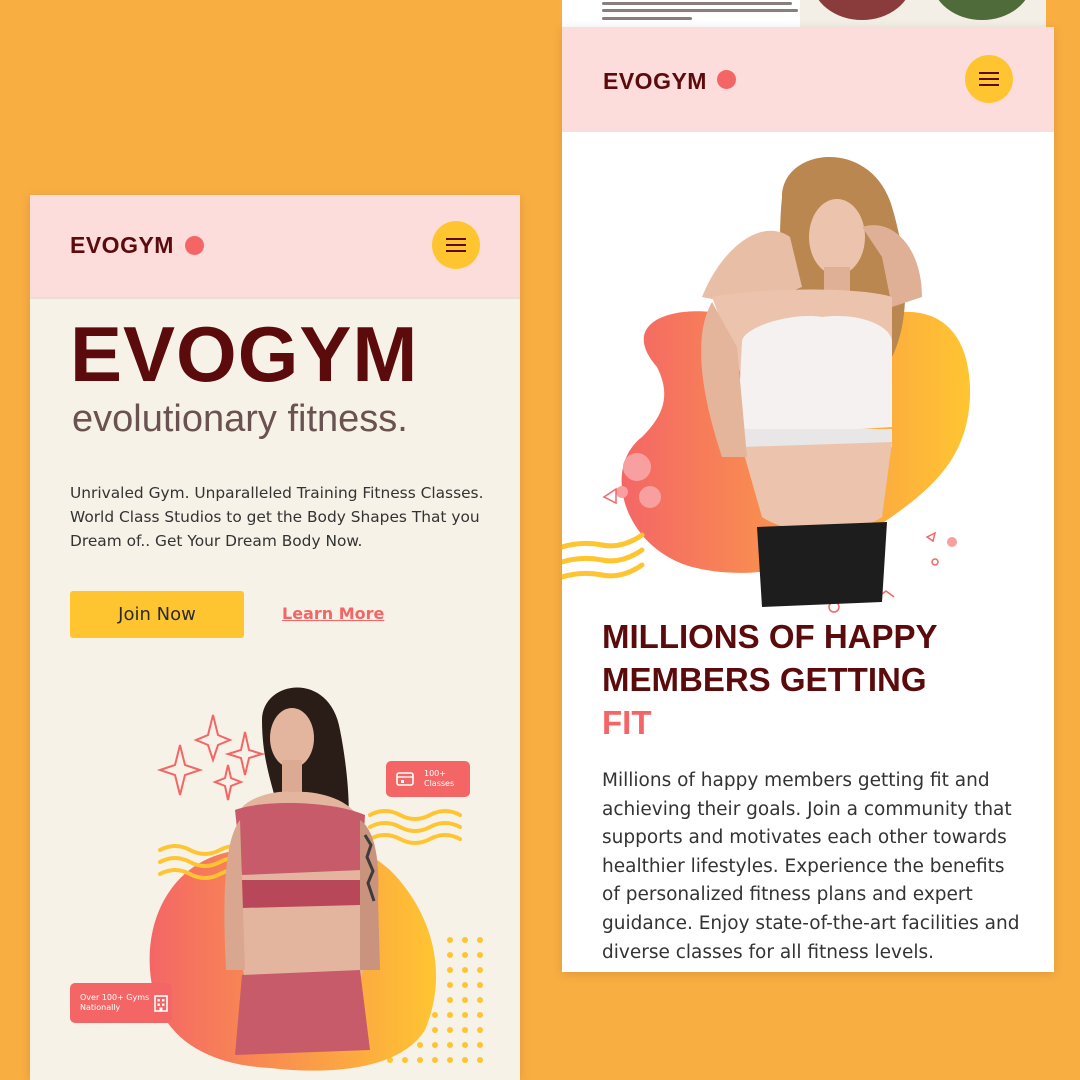  I want to click on classes-badge: 100+ Classes, so click(428, 779).